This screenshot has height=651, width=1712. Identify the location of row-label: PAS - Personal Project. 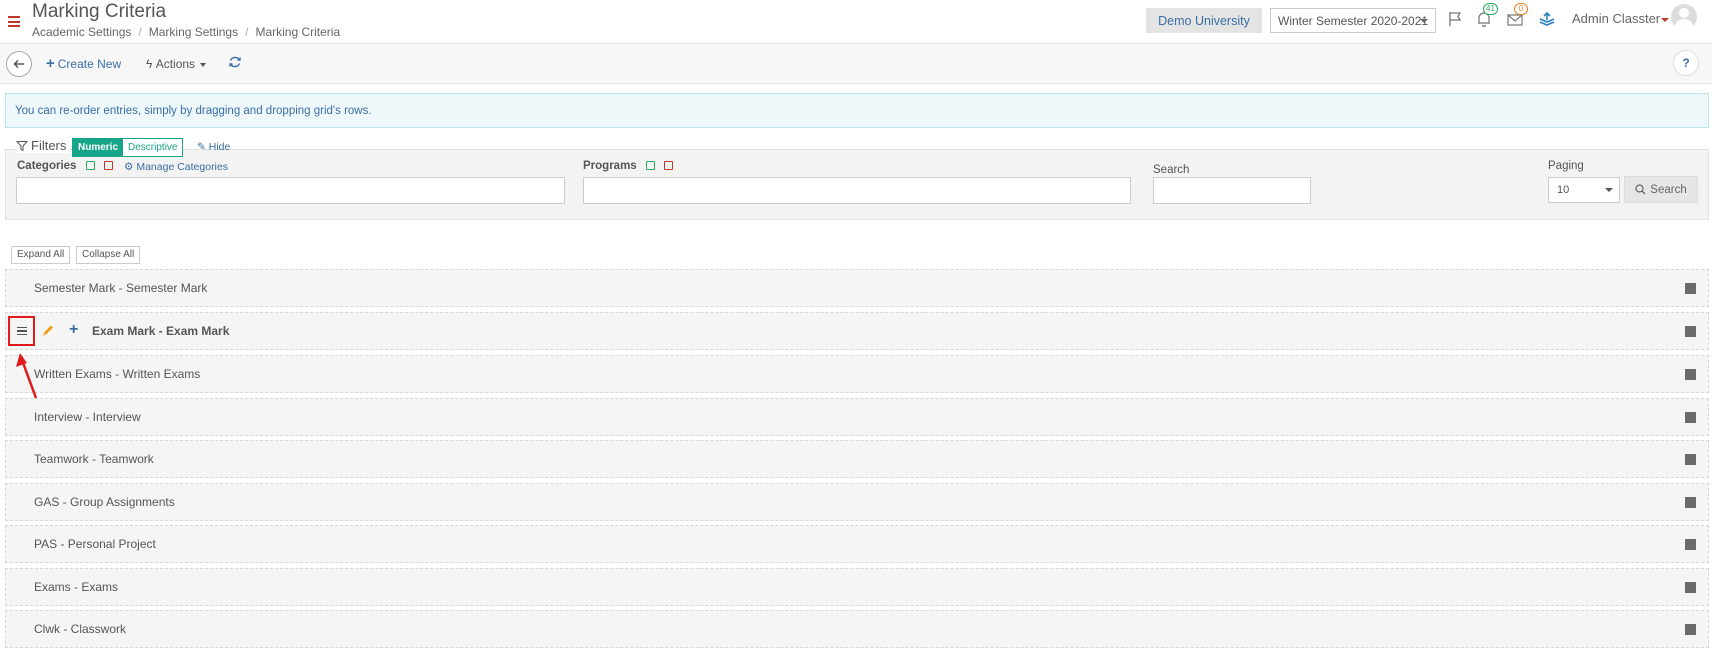
(95, 544).